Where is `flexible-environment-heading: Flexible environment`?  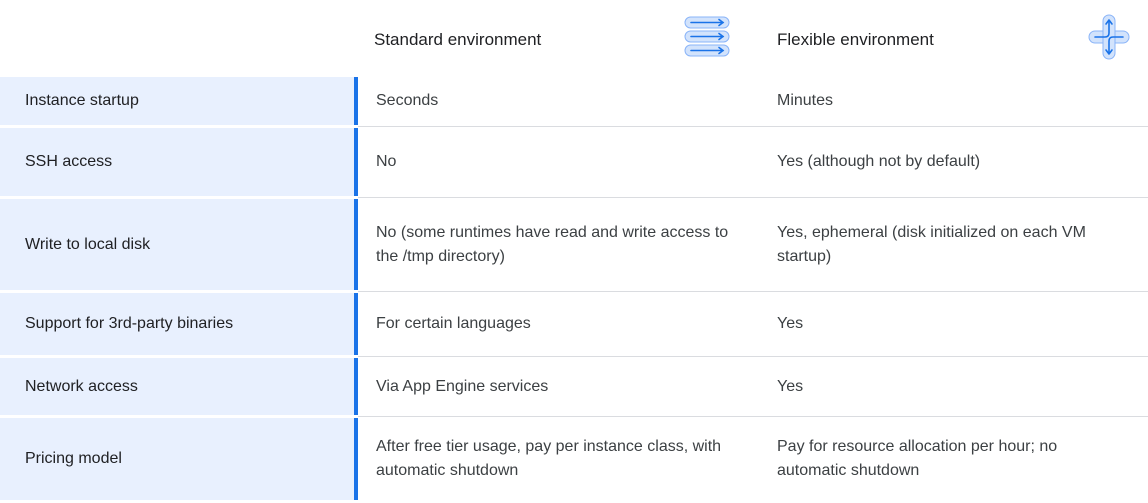
flexible-environment-heading: Flexible environment is located at coordinates (855, 39).